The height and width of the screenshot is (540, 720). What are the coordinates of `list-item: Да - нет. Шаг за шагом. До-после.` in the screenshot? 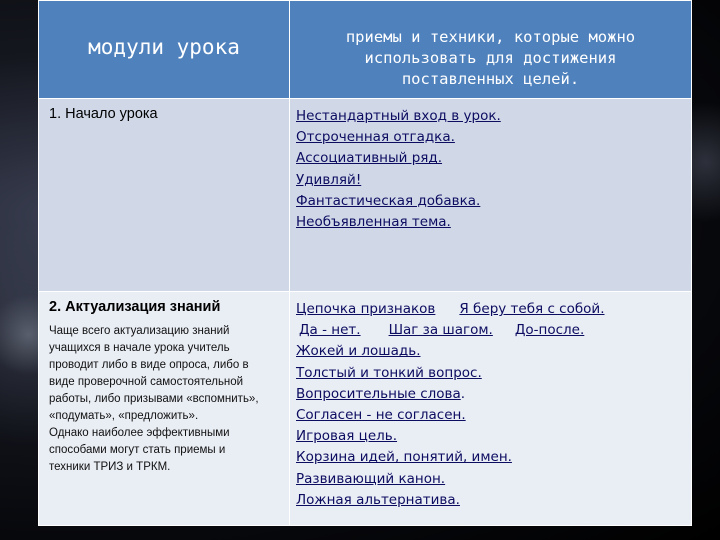 It's located at (493, 330).